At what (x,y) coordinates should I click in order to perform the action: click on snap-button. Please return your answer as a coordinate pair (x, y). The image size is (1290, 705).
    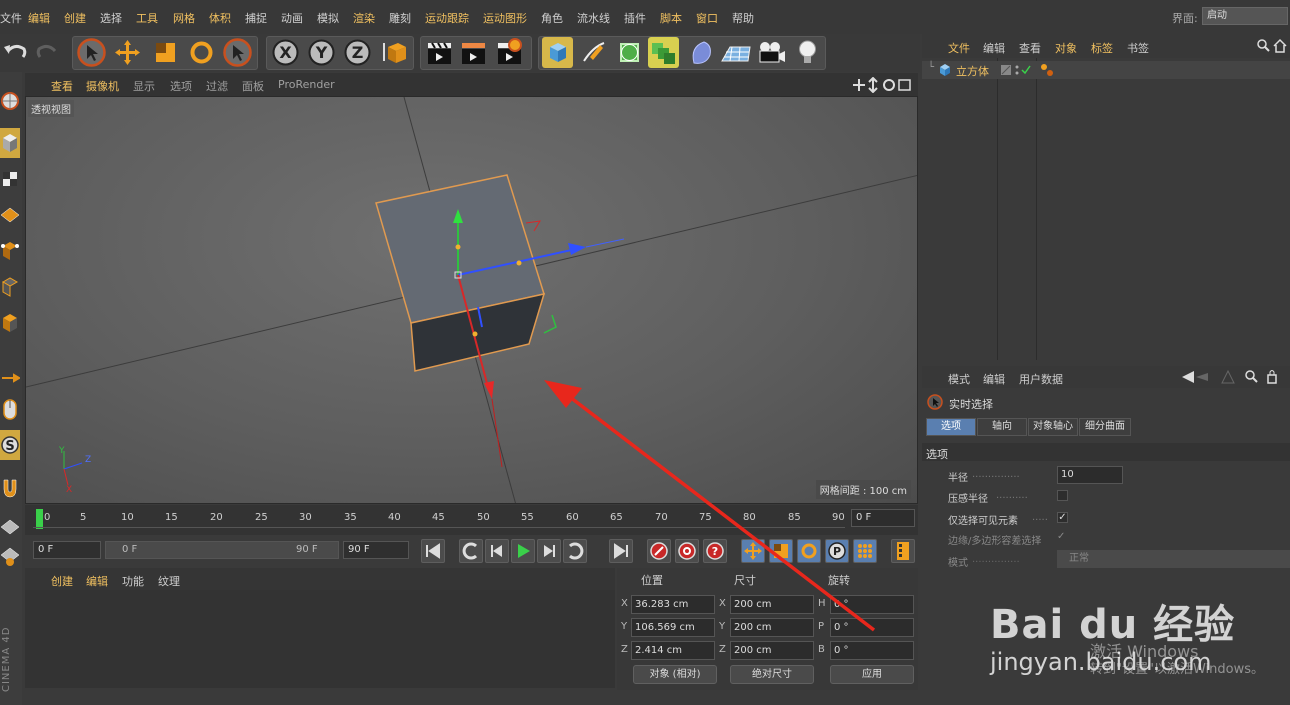
    Looking at the image, I should click on (10, 487).